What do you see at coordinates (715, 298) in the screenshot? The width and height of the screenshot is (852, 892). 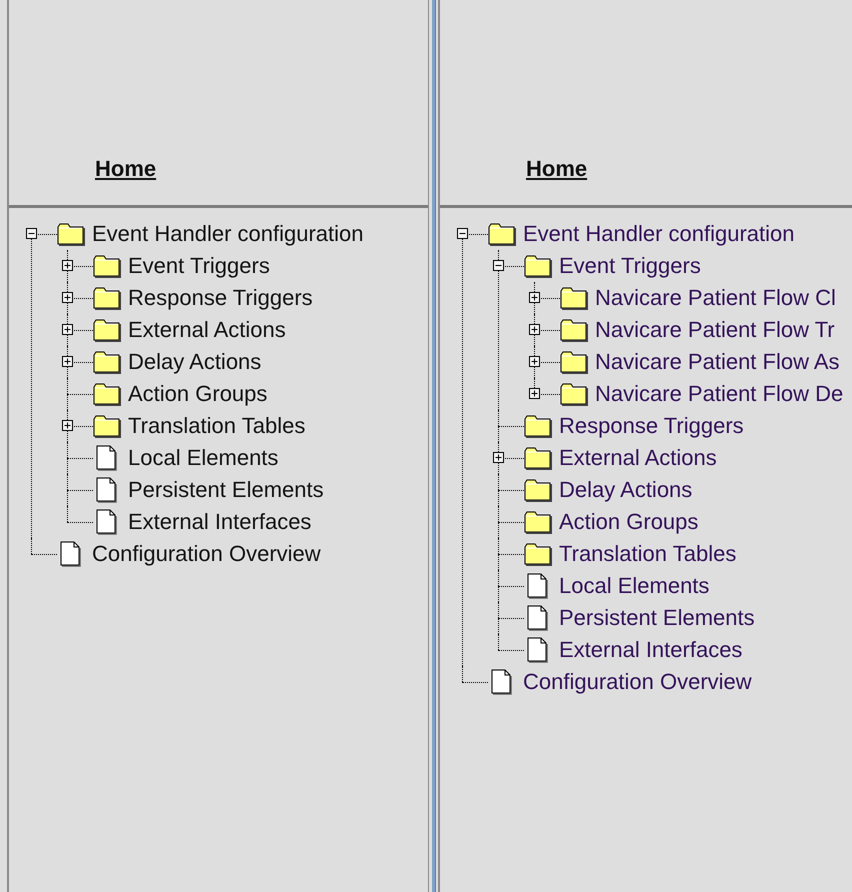 I see `tree-item: Navicare Patient Flow Cl` at bounding box center [715, 298].